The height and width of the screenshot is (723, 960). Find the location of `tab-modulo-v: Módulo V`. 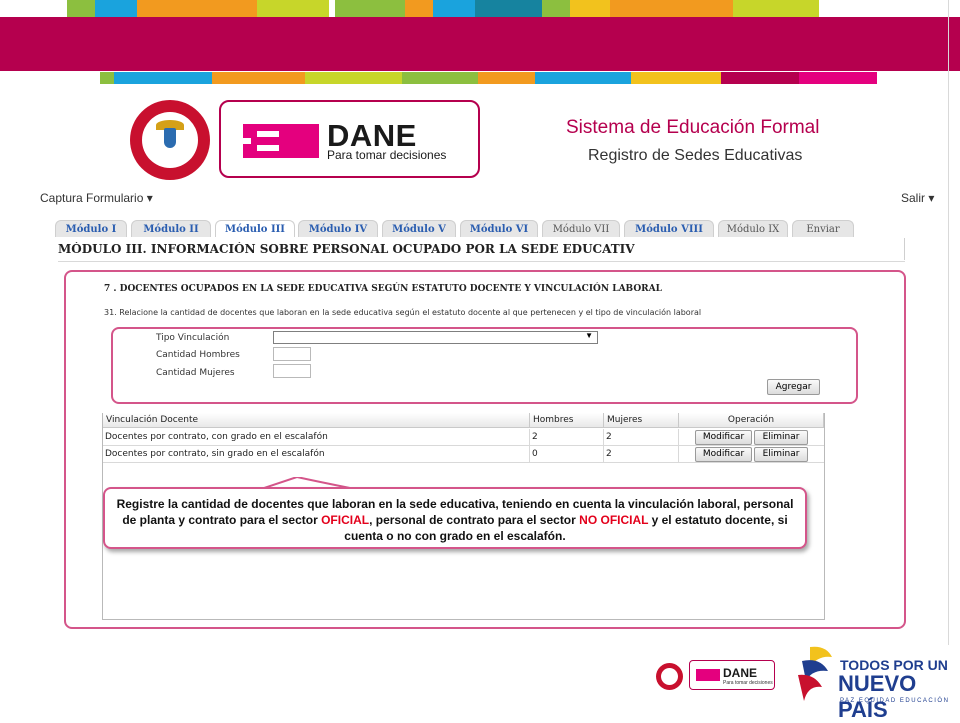

tab-modulo-v: Módulo V is located at coordinates (419, 228).